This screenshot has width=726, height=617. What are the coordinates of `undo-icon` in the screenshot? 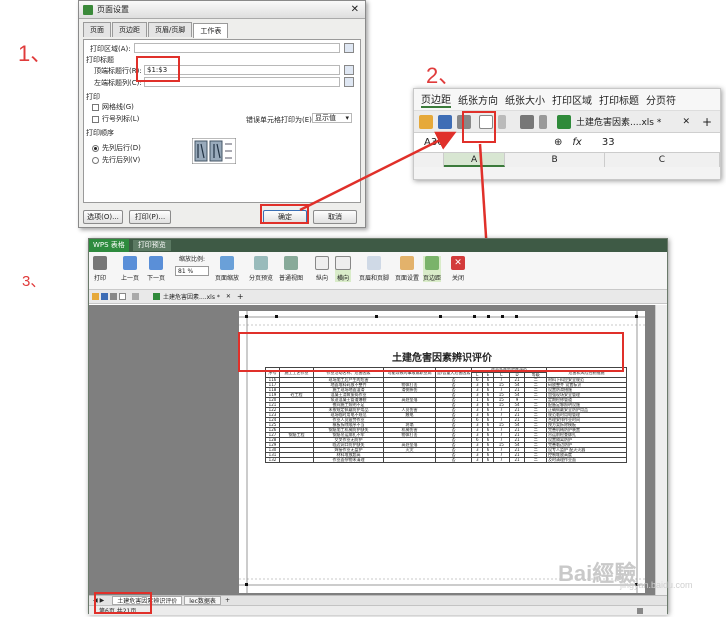 It's located at (135, 296).